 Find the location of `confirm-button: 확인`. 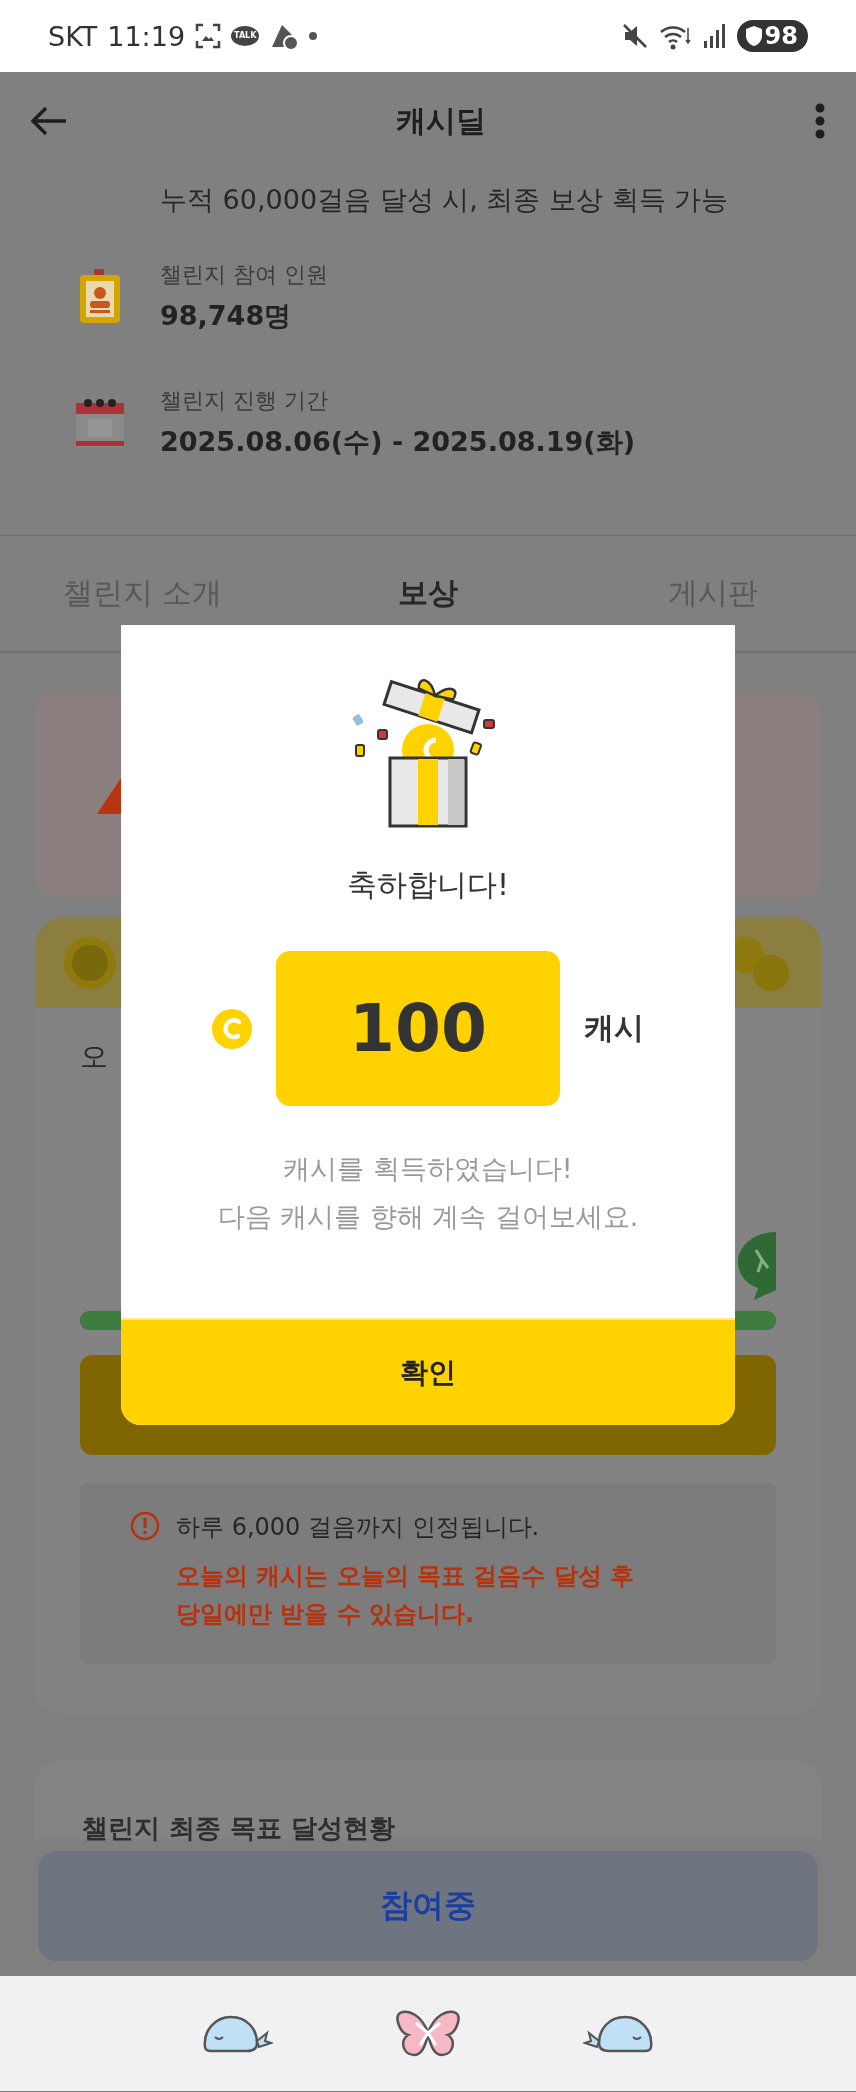

confirm-button: 확인 is located at coordinates (428, 1371).